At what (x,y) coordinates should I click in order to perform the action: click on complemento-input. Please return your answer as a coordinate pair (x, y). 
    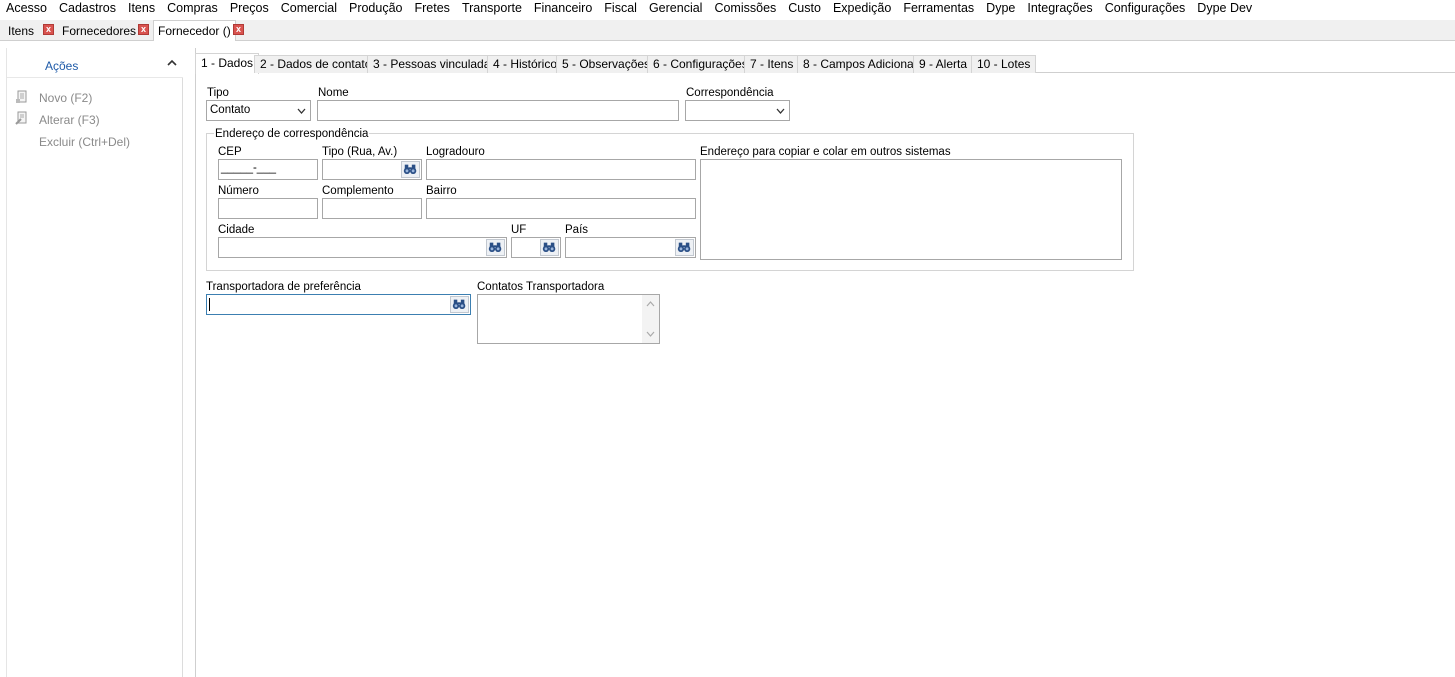
    Looking at the image, I should click on (372, 208).